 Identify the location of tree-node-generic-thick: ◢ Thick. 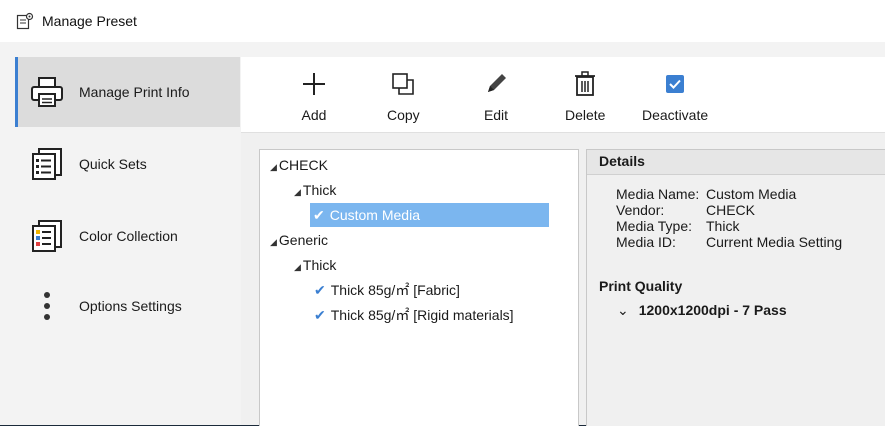
(315, 265).